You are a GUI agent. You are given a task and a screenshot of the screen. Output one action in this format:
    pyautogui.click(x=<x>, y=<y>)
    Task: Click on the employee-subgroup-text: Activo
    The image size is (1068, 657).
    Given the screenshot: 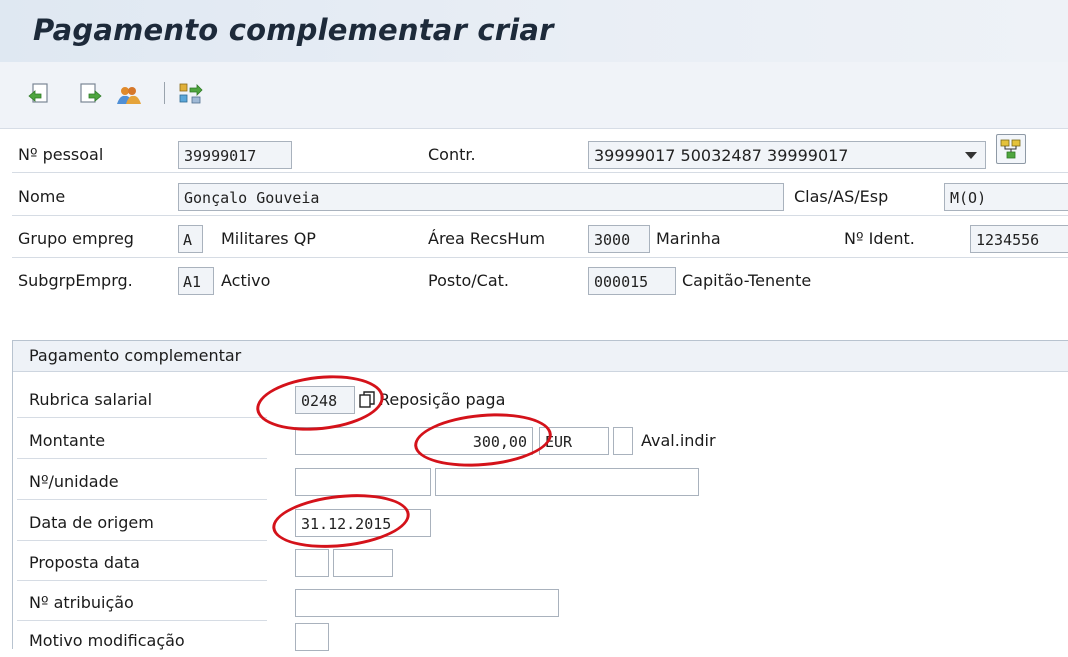 What is the action you would take?
    pyautogui.click(x=246, y=280)
    